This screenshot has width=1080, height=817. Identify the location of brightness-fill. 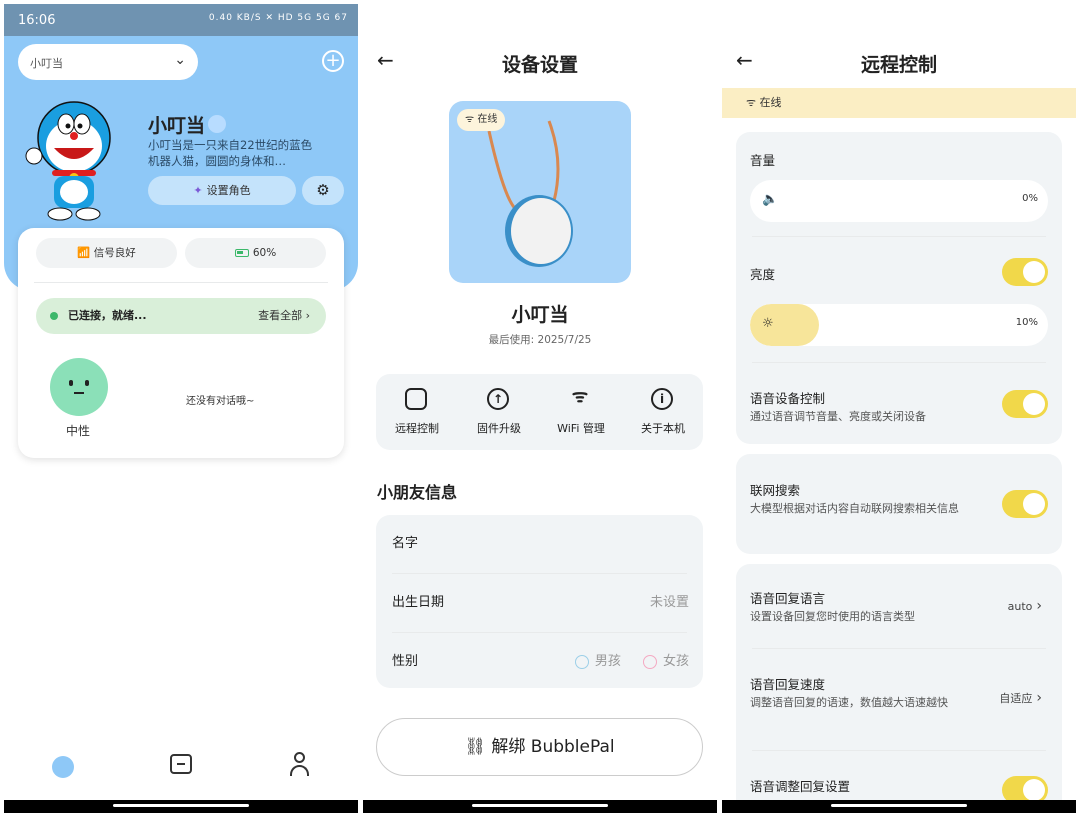
(784, 325).